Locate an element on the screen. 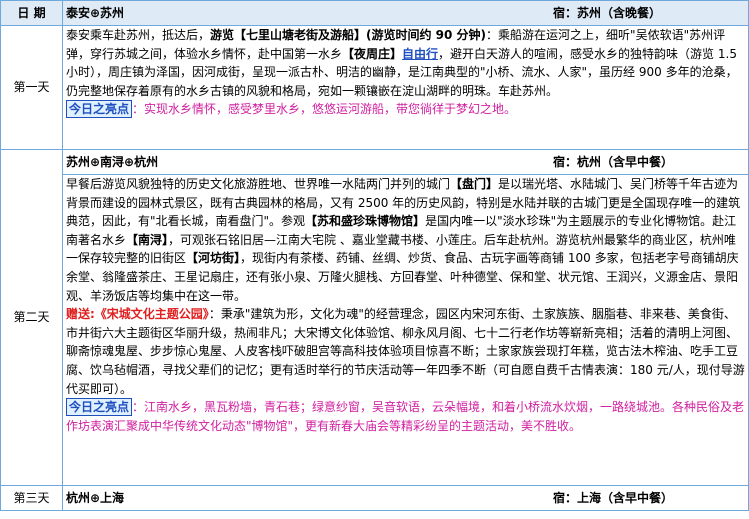  day3-stay: 宿：上海（含早中餐） is located at coordinates (613, 498).